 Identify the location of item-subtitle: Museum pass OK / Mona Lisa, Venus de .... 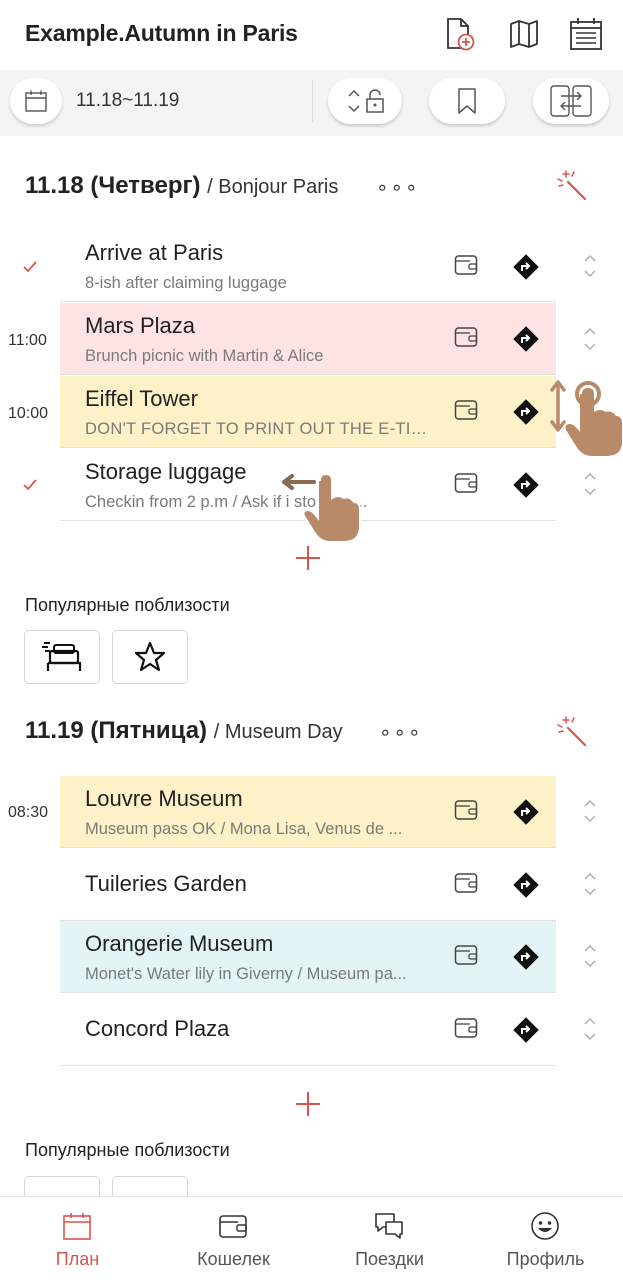
(244, 829).